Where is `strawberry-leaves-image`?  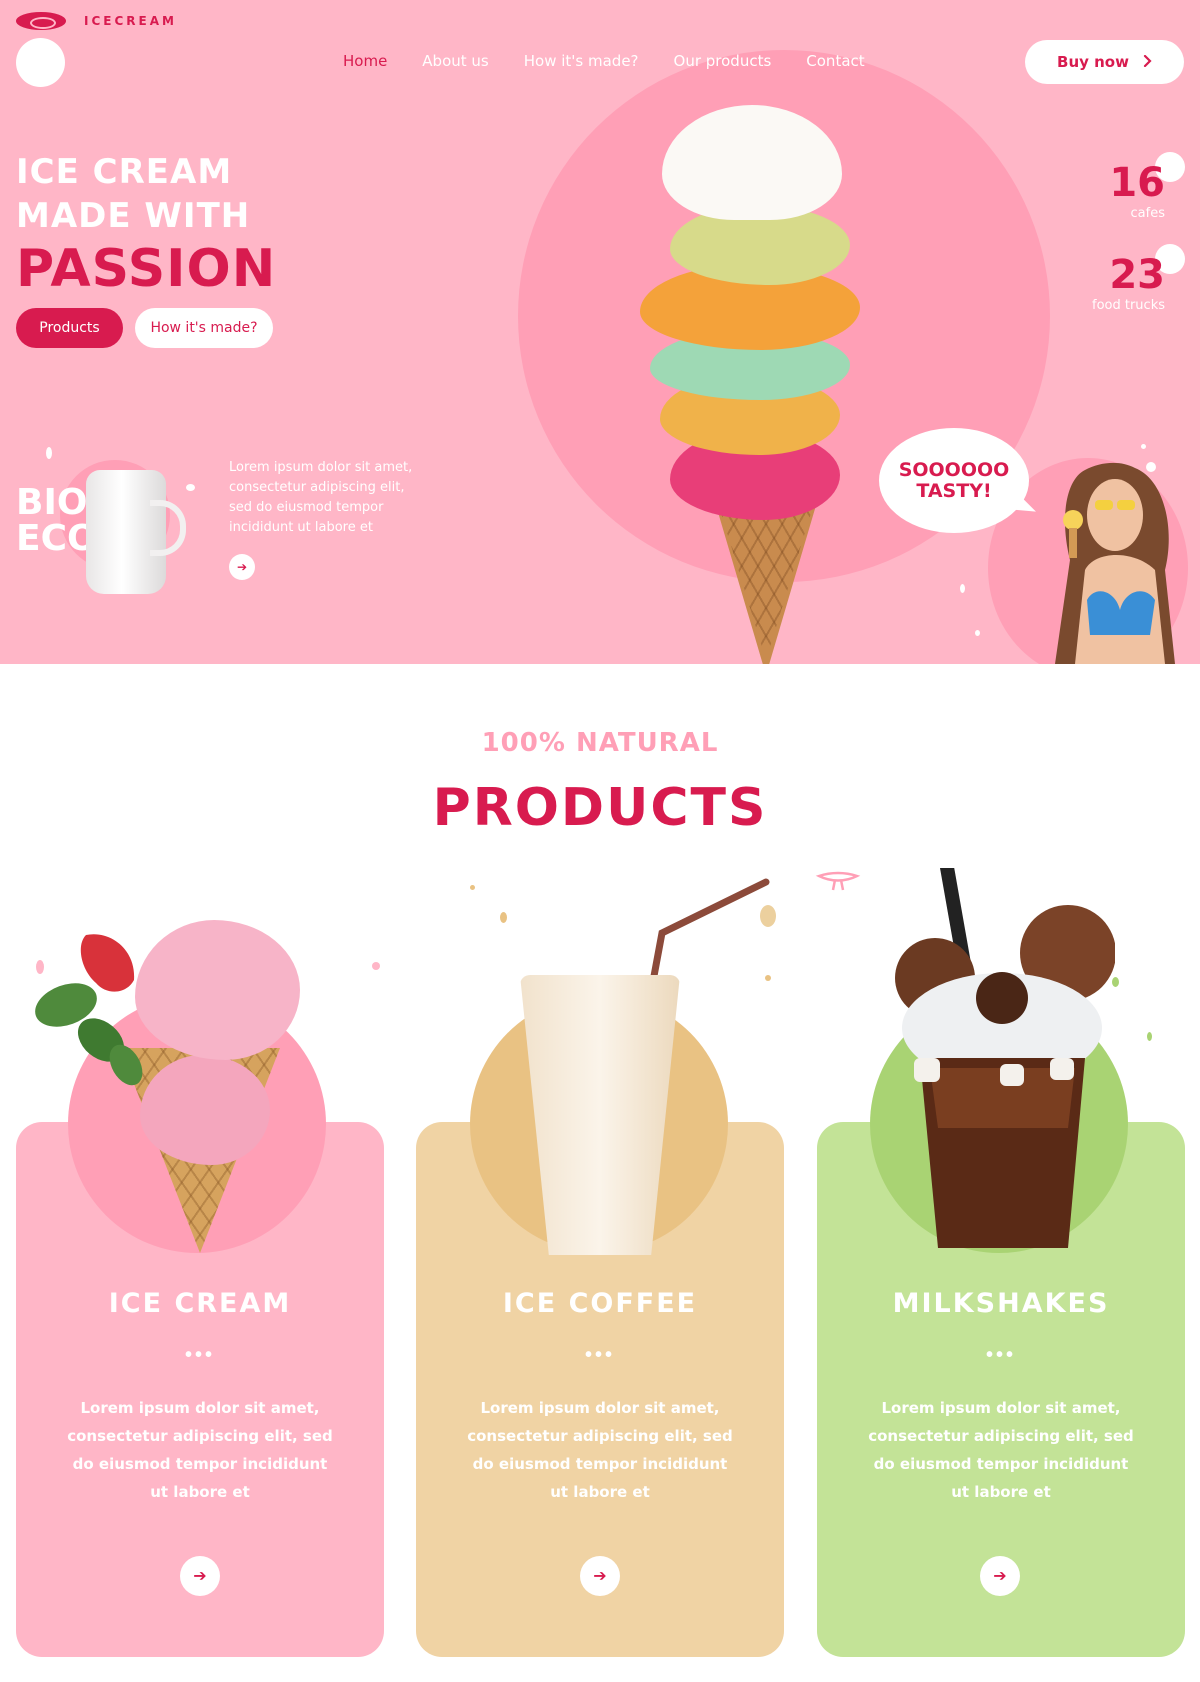 strawberry-leaves-image is located at coordinates (89, 1010).